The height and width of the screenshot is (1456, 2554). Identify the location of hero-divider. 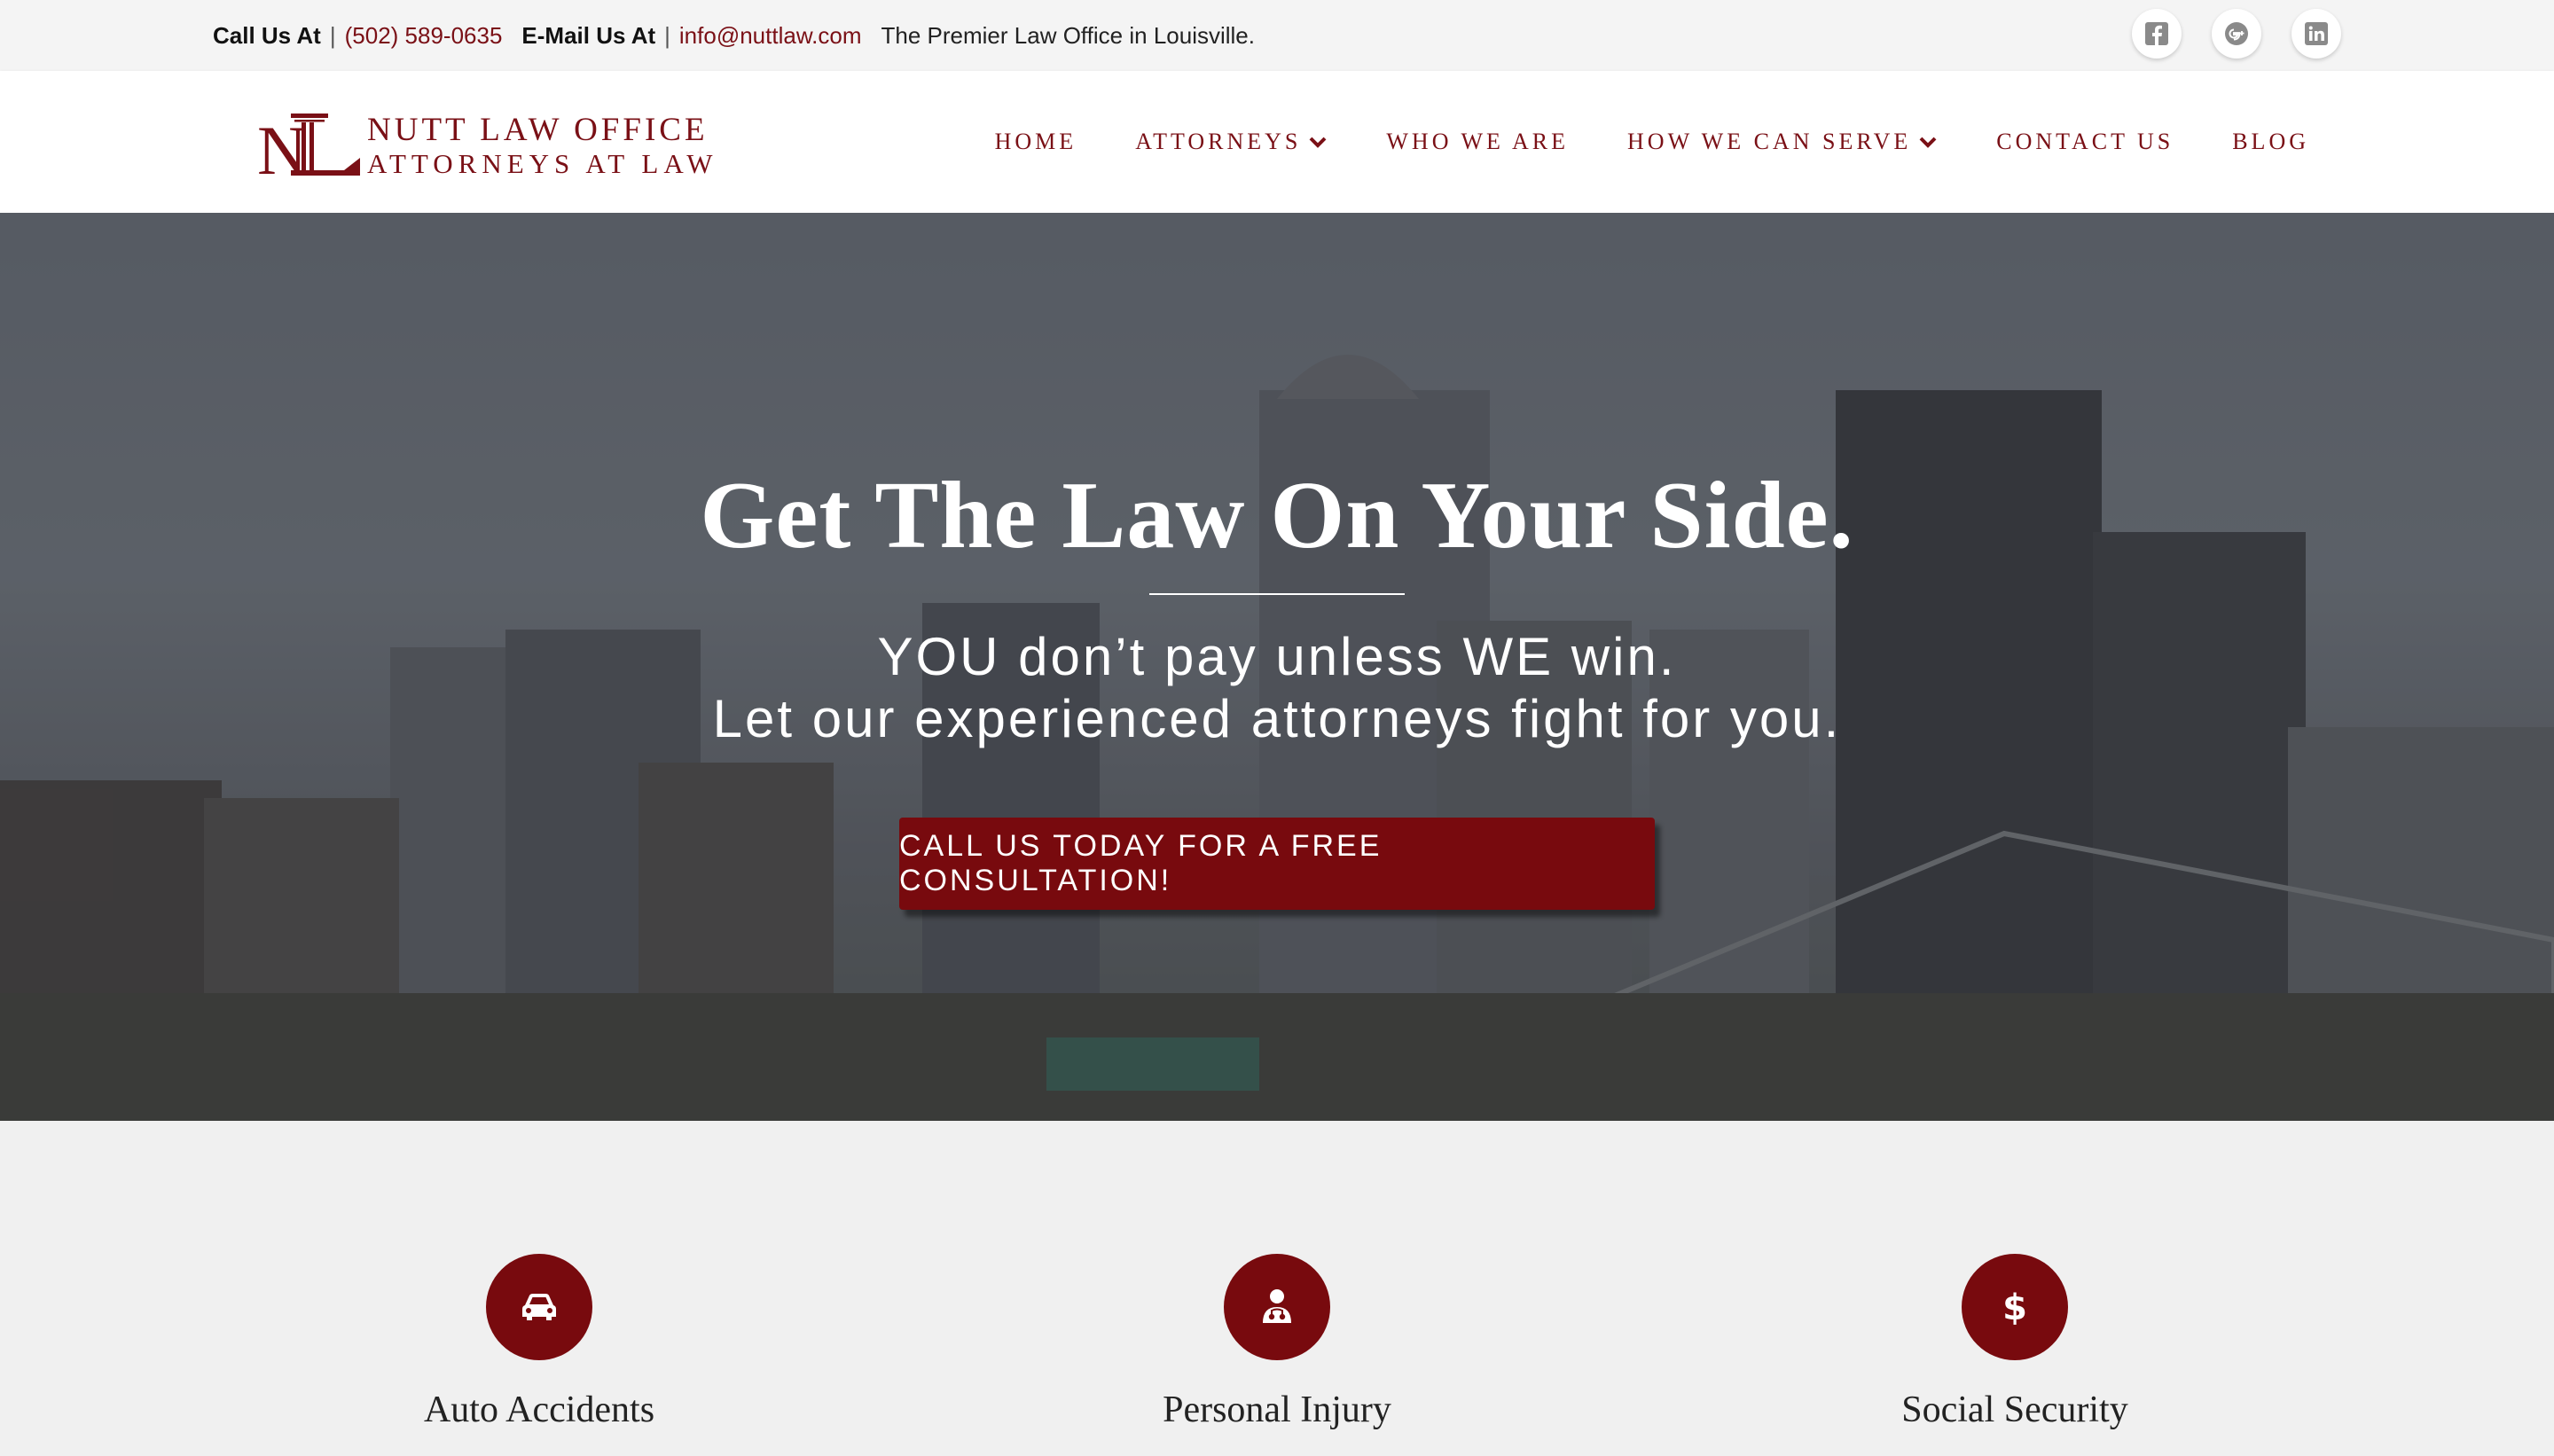
(1277, 594).